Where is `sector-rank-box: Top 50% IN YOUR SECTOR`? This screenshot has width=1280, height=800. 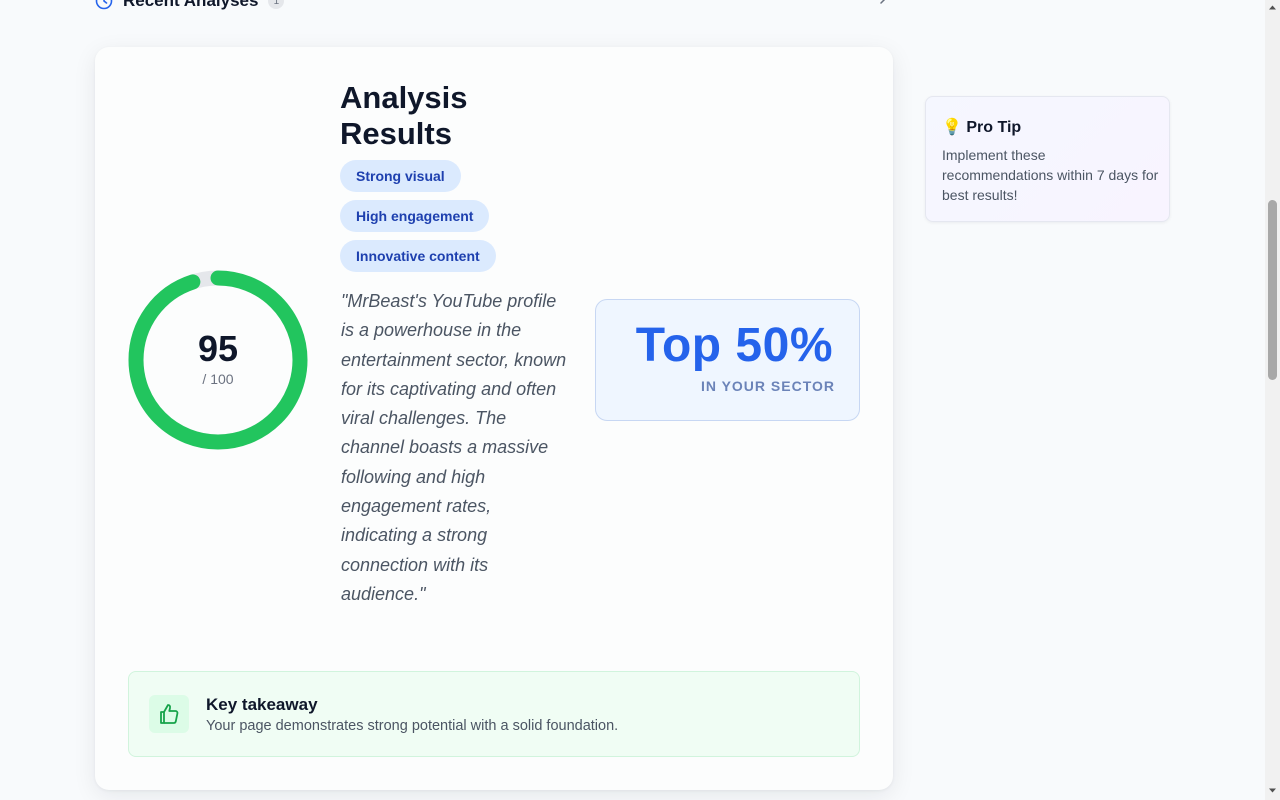
sector-rank-box: Top 50% IN YOUR SECTOR is located at coordinates (727, 360).